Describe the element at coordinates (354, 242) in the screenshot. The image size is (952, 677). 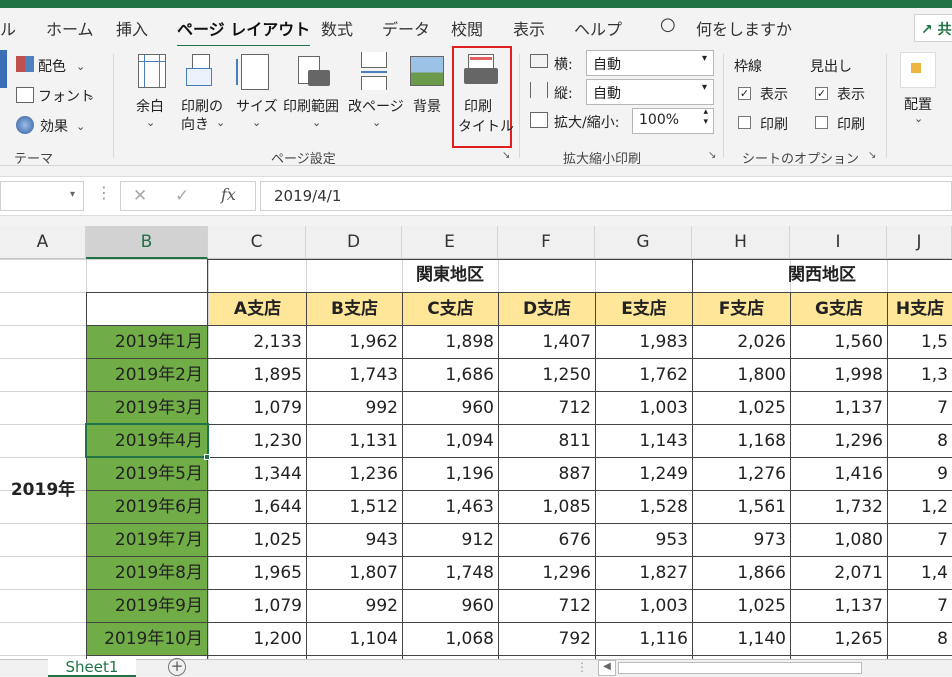
I see `column-header-d: D` at that location.